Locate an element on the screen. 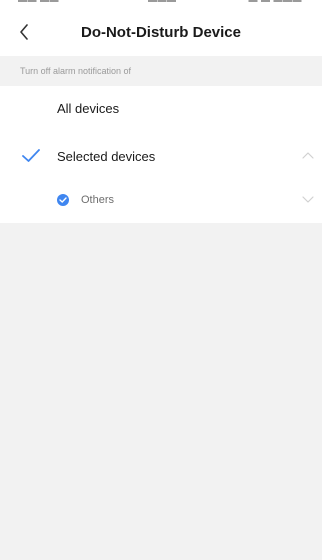 This screenshot has height=560, width=322. checkmark-icon is located at coordinates (31, 155).